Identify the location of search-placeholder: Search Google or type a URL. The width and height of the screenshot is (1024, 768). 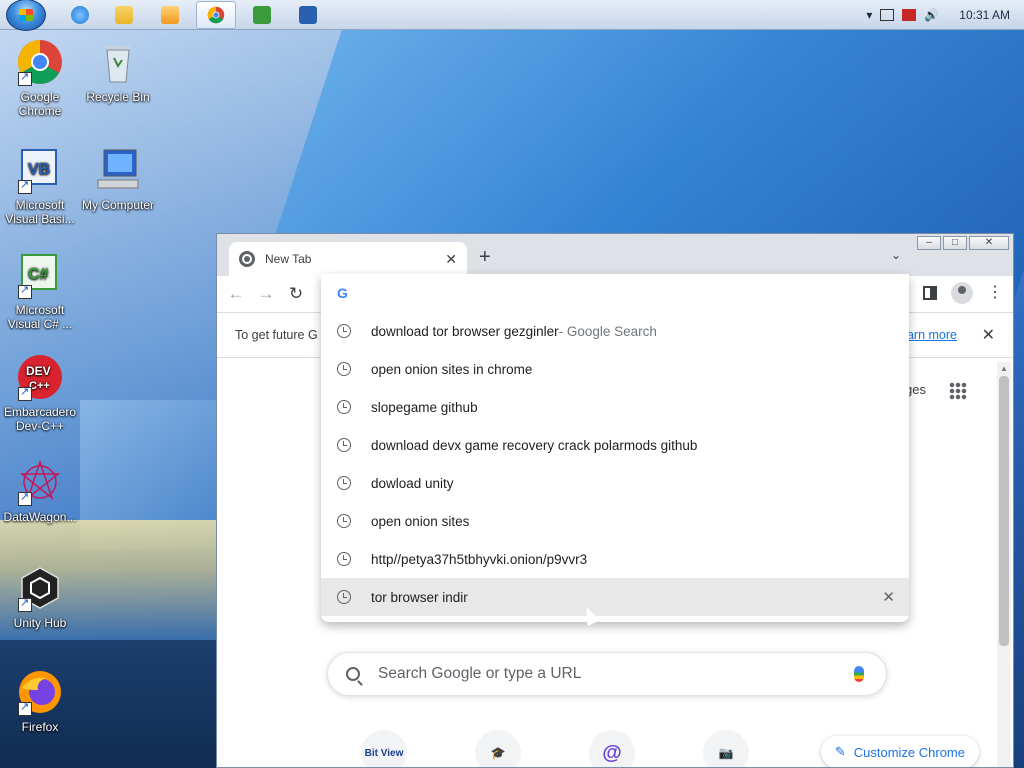
(480, 673).